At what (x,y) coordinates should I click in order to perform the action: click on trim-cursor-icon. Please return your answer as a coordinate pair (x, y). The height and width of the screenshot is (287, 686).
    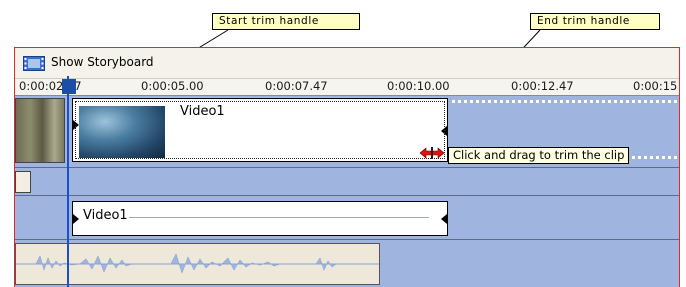
    Looking at the image, I should click on (432, 153).